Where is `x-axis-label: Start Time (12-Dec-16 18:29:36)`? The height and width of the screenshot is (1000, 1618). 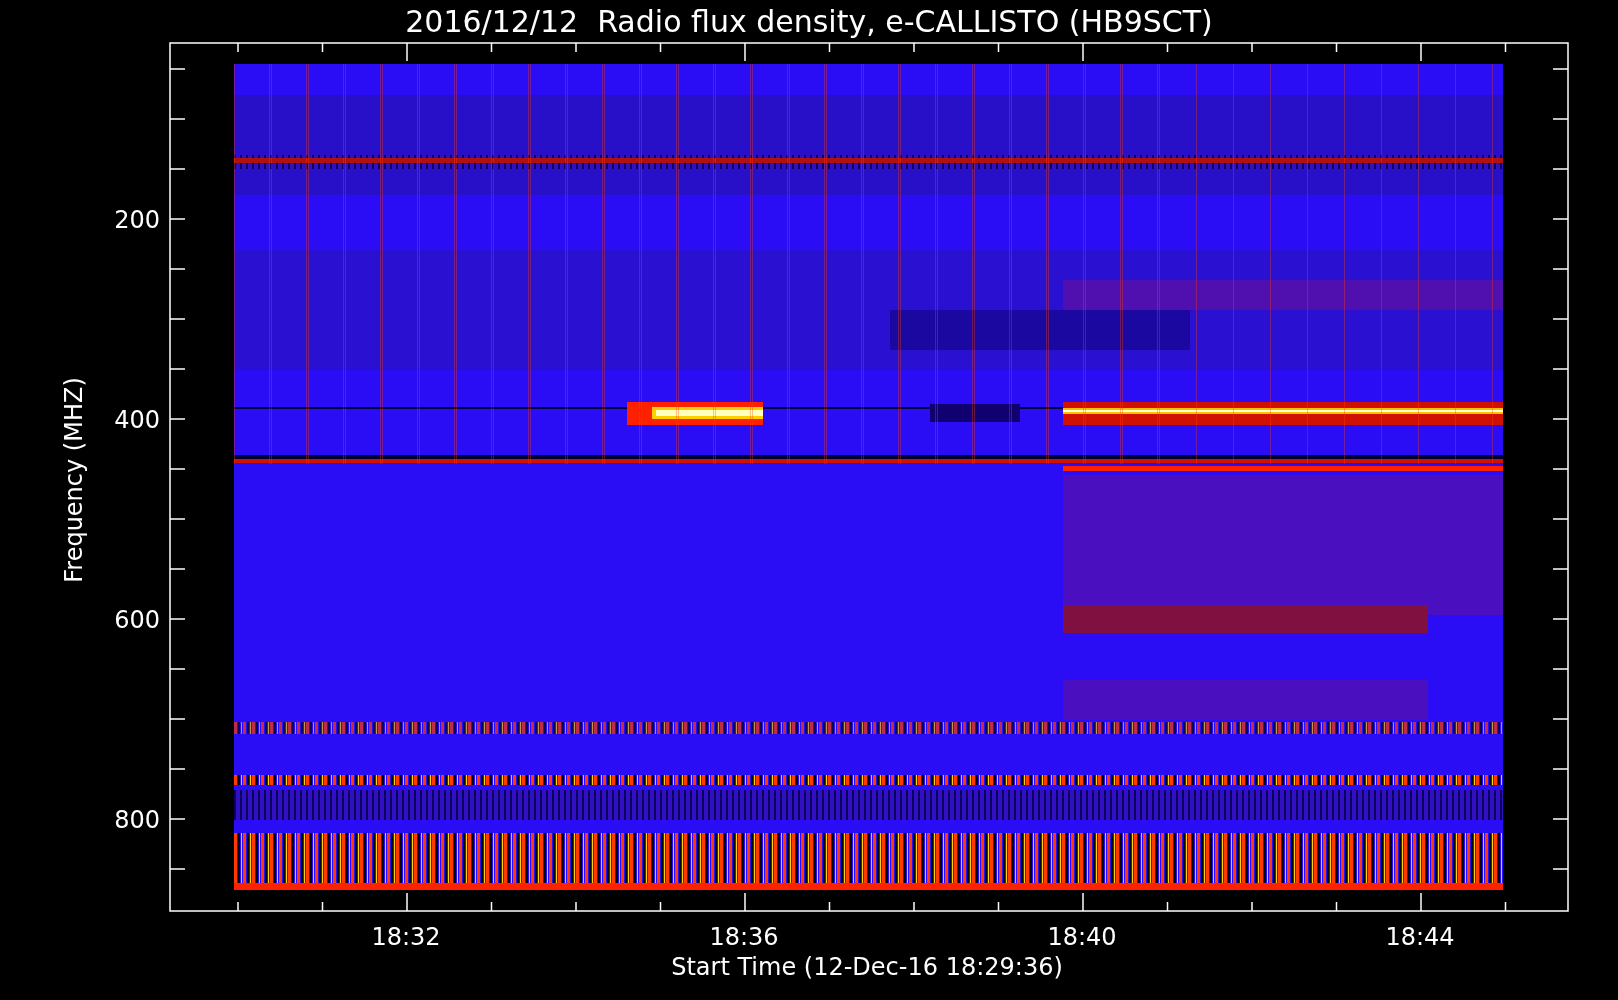 x-axis-label: Start Time (12-Dec-16 18:29:36) is located at coordinates (867, 967).